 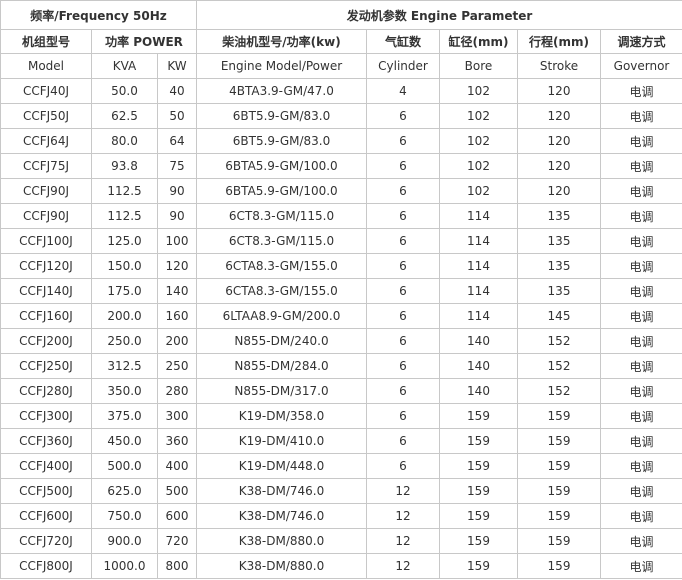 I want to click on cell-kva: 150.0, so click(x=124, y=266).